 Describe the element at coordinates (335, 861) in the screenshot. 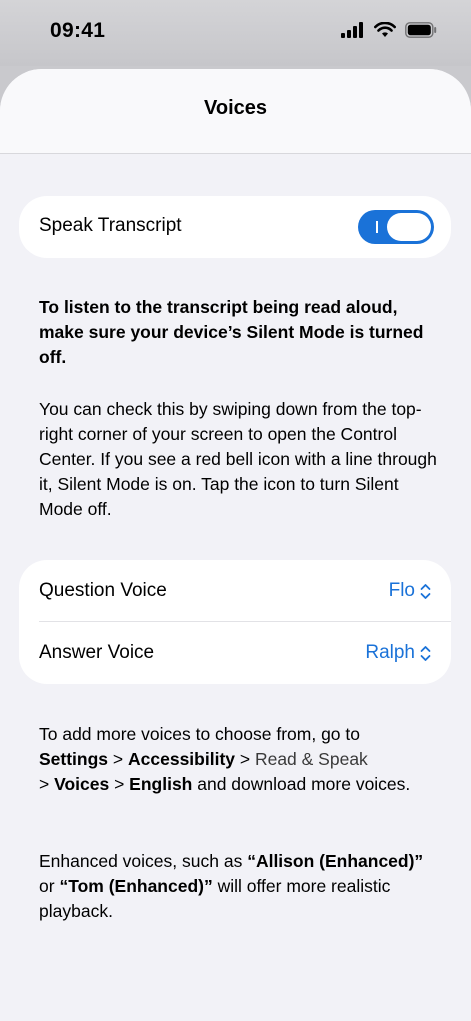

I see `allison-voice-name: “Allison (Enhanced)”` at that location.